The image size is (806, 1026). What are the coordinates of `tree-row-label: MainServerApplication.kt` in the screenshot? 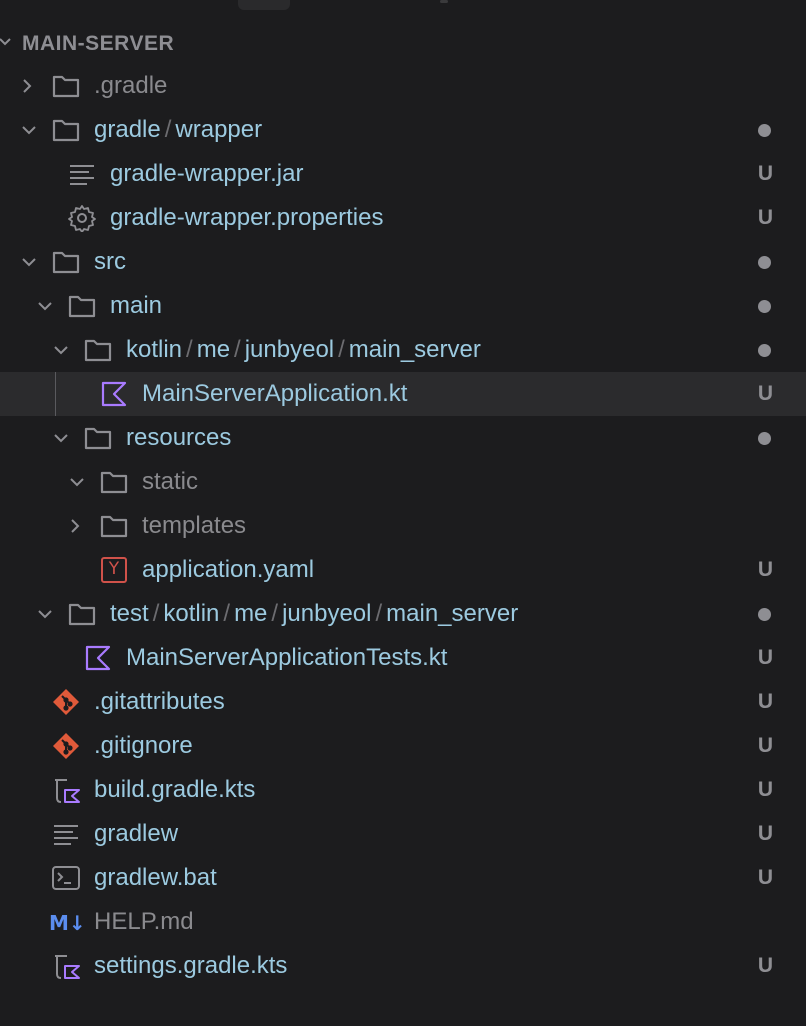 It's located at (275, 393).